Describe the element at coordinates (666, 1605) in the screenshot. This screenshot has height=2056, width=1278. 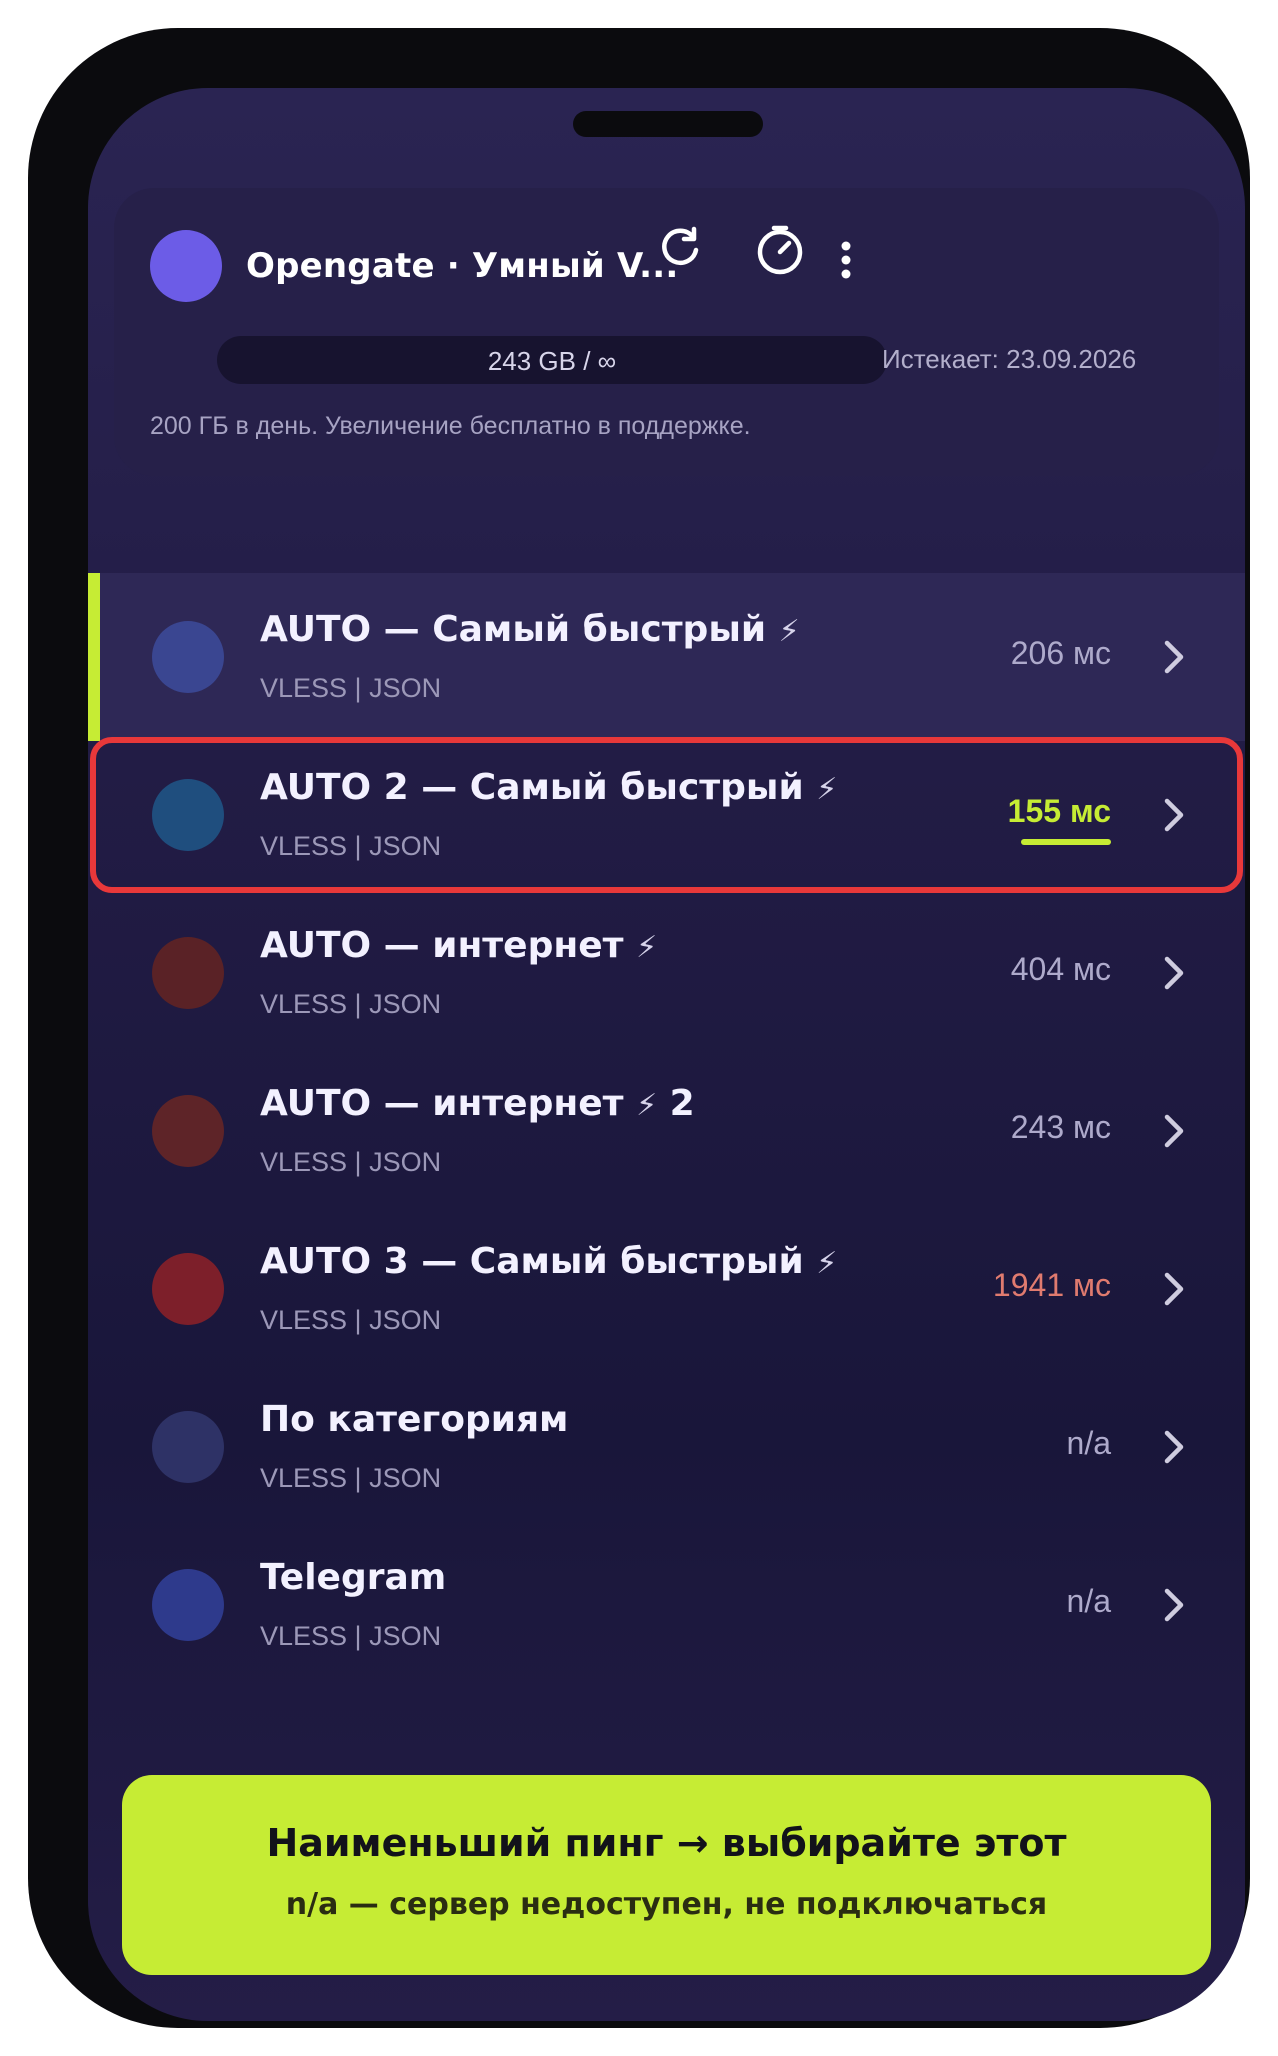
I see `server-row: Telegram VLESS | JSON n/a` at that location.